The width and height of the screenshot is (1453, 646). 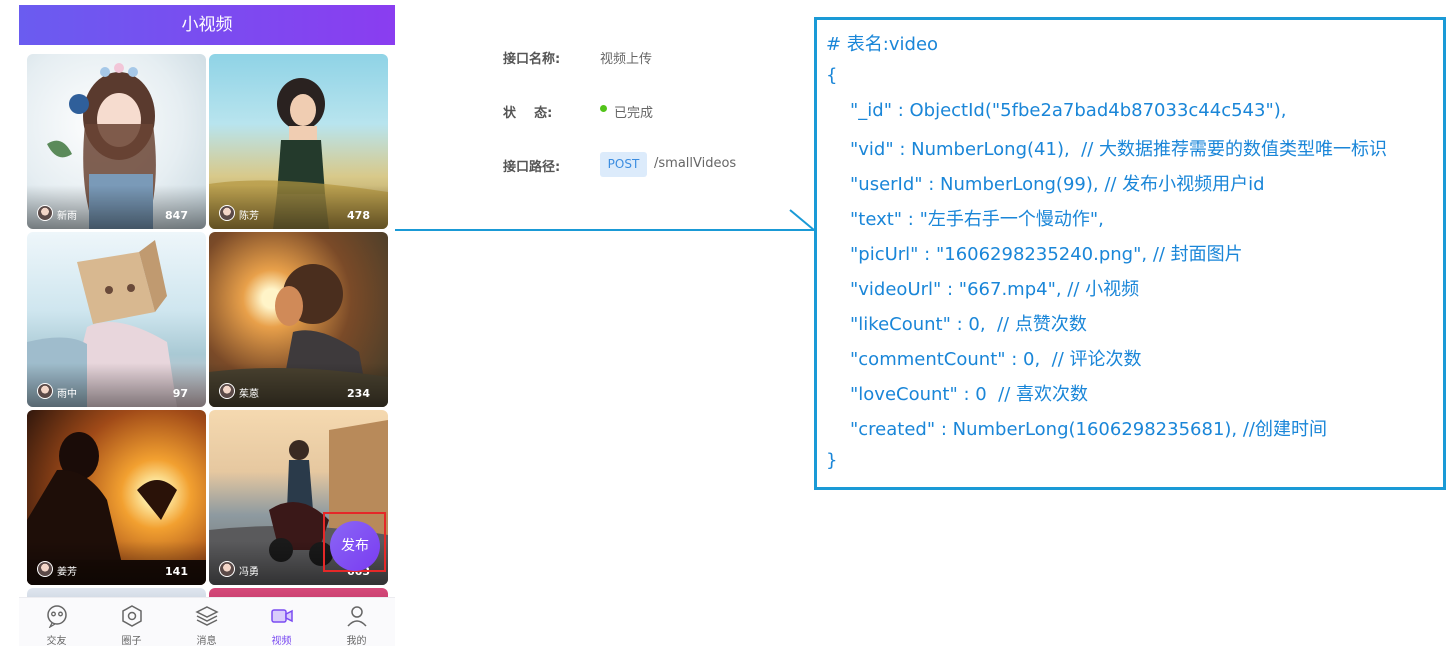 I want to click on code-line: "likeCount" : 0, // 点赞次数, so click(x=968, y=324).